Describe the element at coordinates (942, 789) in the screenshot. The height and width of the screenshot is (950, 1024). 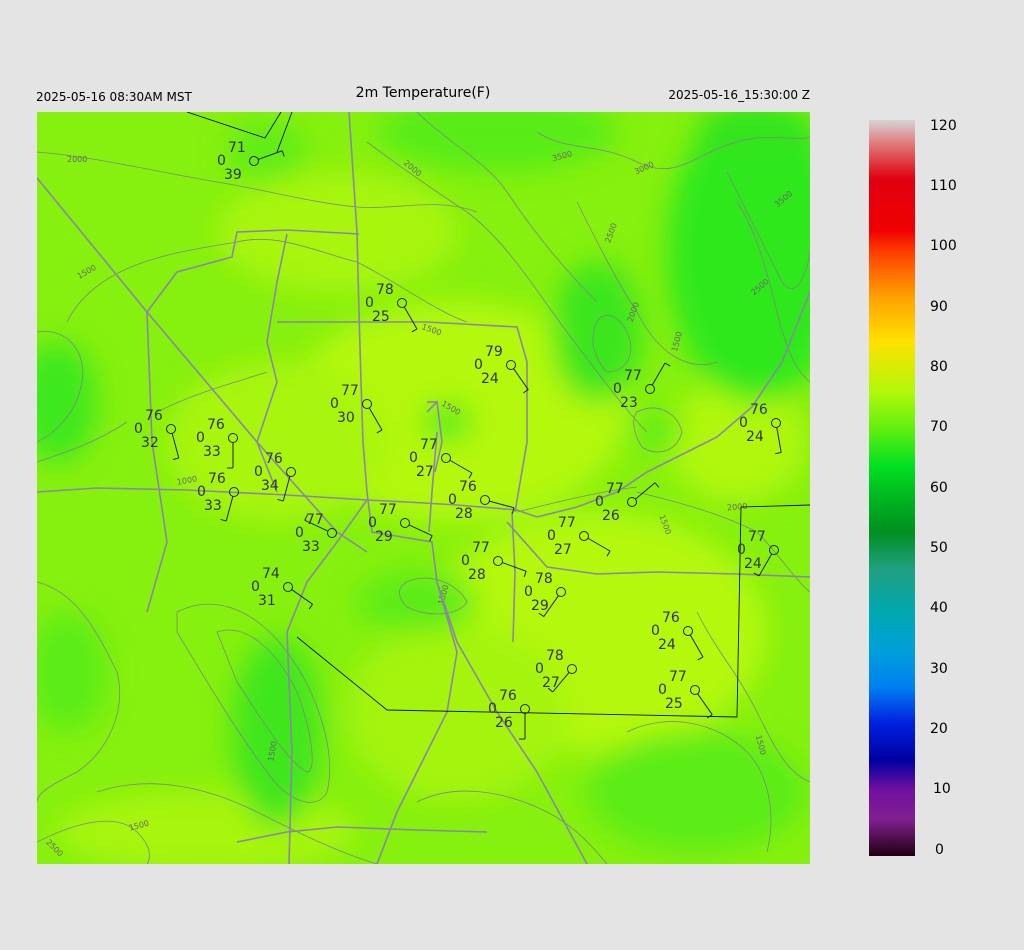
I see `colorbar-label: 10` at that location.